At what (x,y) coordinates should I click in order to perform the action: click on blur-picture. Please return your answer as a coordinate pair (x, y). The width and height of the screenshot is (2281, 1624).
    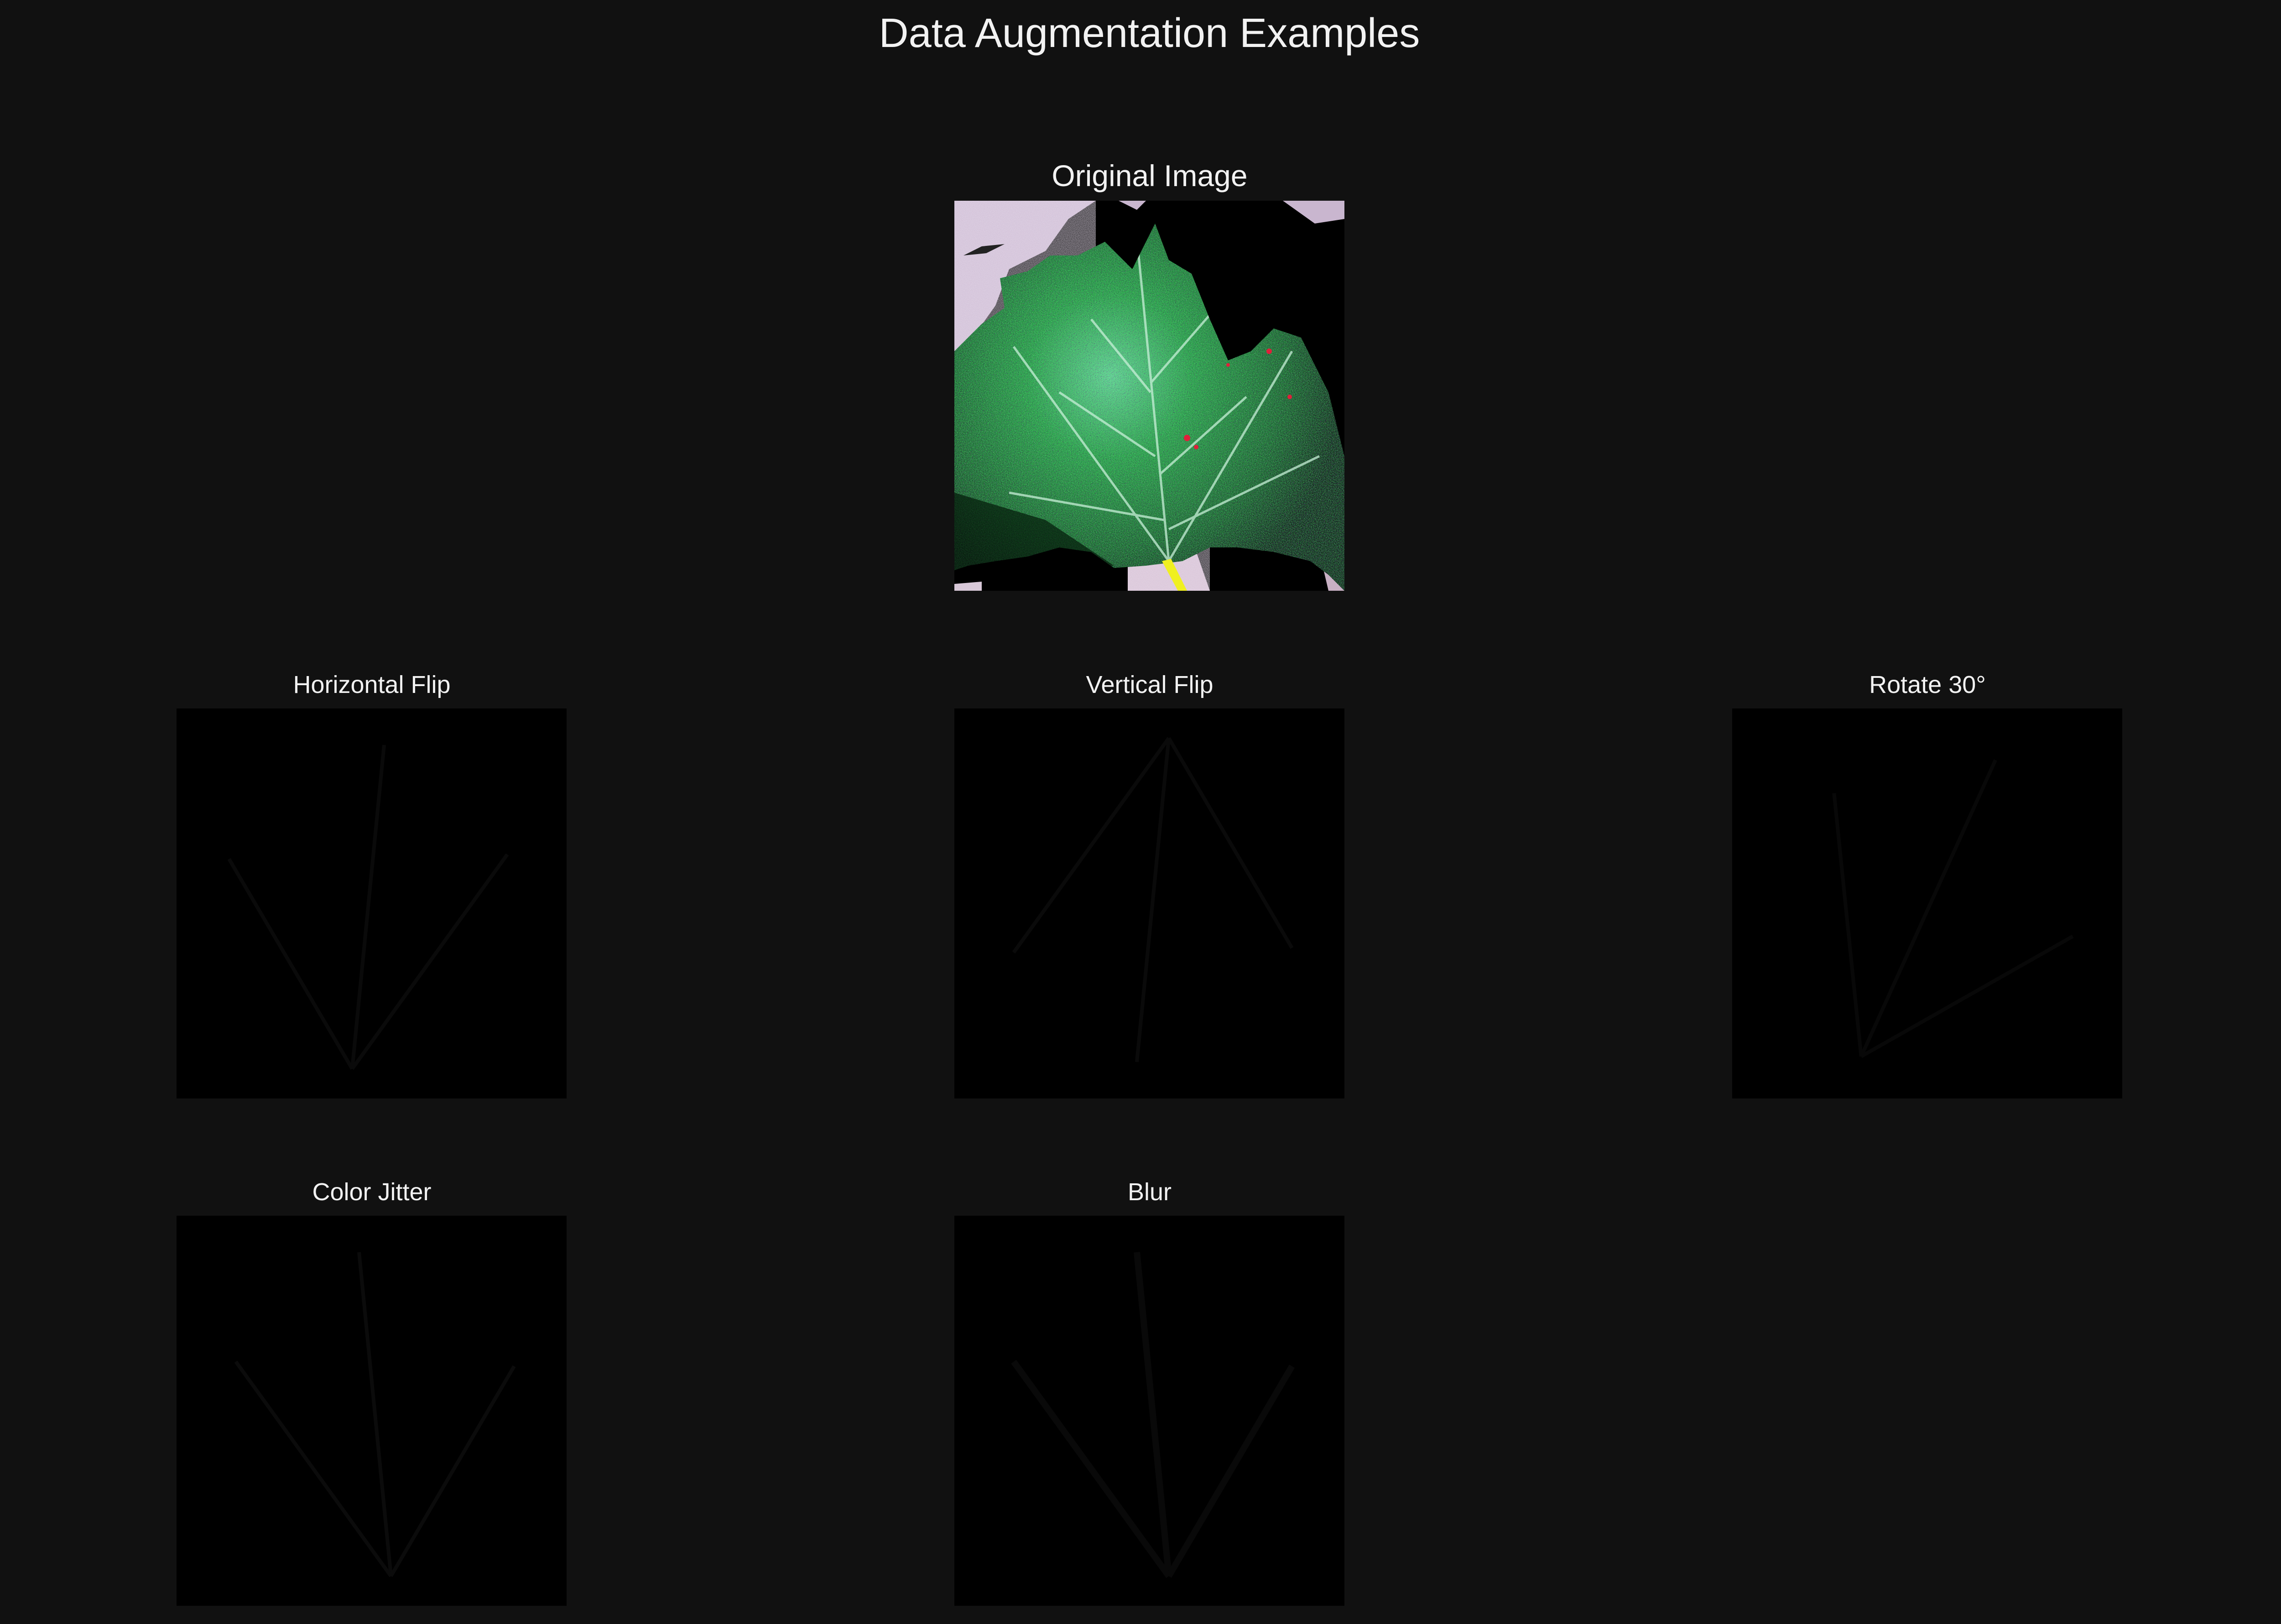
    Looking at the image, I should click on (1149, 1411).